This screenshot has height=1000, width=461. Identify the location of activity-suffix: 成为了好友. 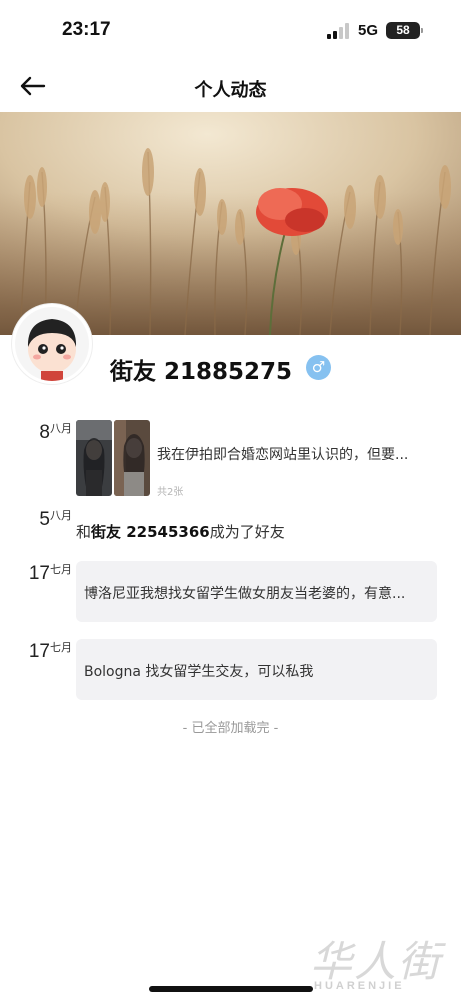
(247, 532).